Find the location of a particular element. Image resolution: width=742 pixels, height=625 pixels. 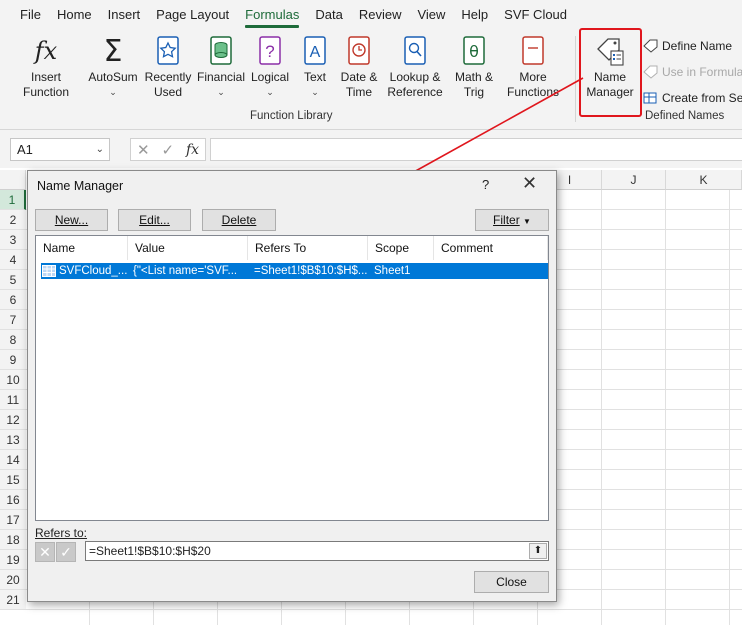

confirm-edit-icon: ✓ is located at coordinates (66, 552).